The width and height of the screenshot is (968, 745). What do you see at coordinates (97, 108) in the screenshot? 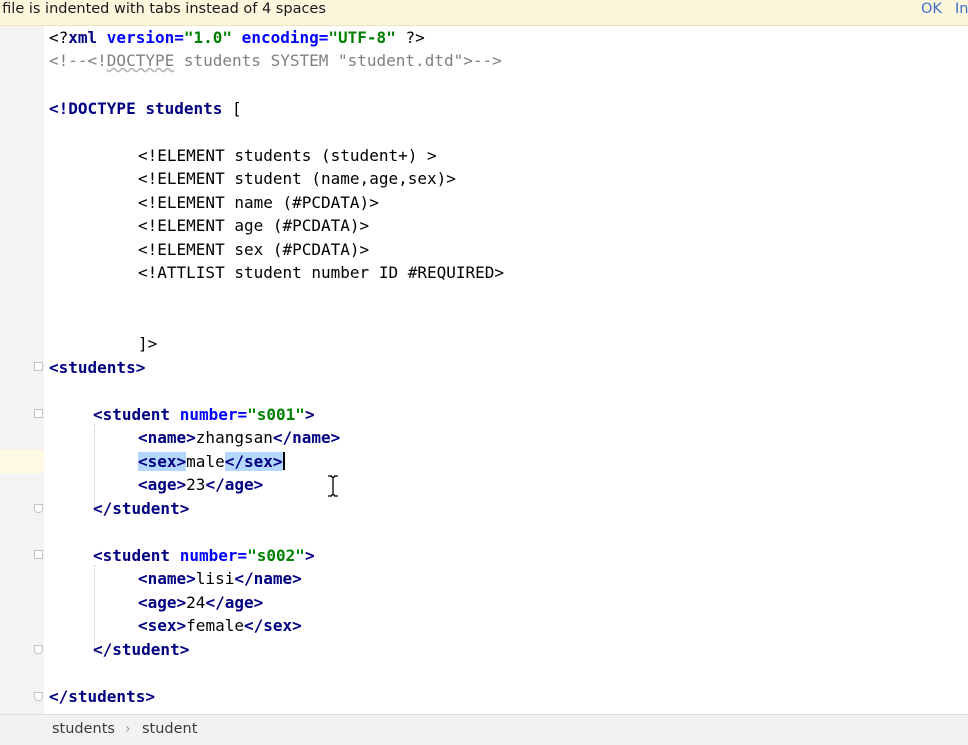
I see `doctype-keyword: <!DOCTYPE` at bounding box center [97, 108].